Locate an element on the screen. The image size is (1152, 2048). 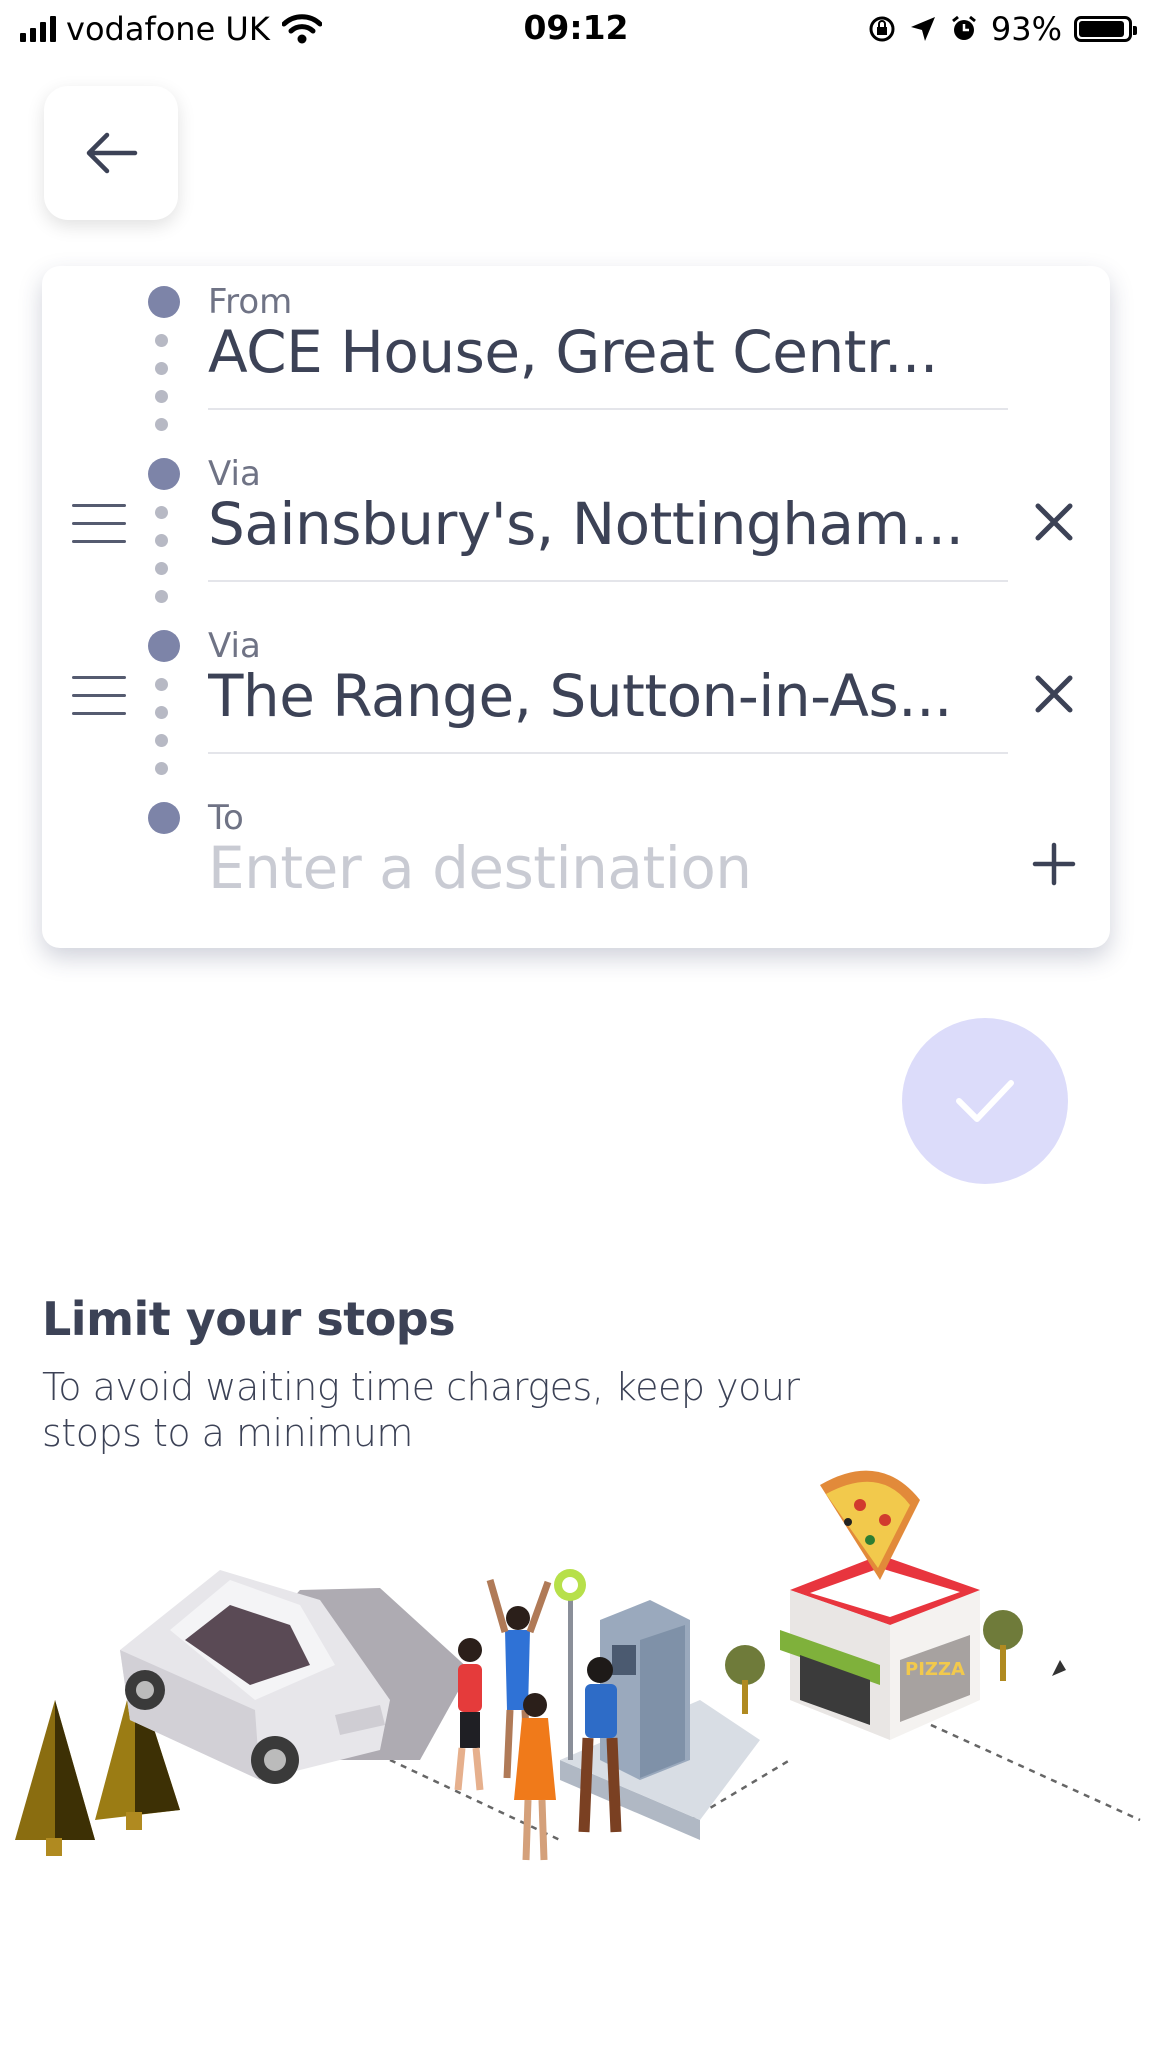
checkmark-icon is located at coordinates (985, 1101).